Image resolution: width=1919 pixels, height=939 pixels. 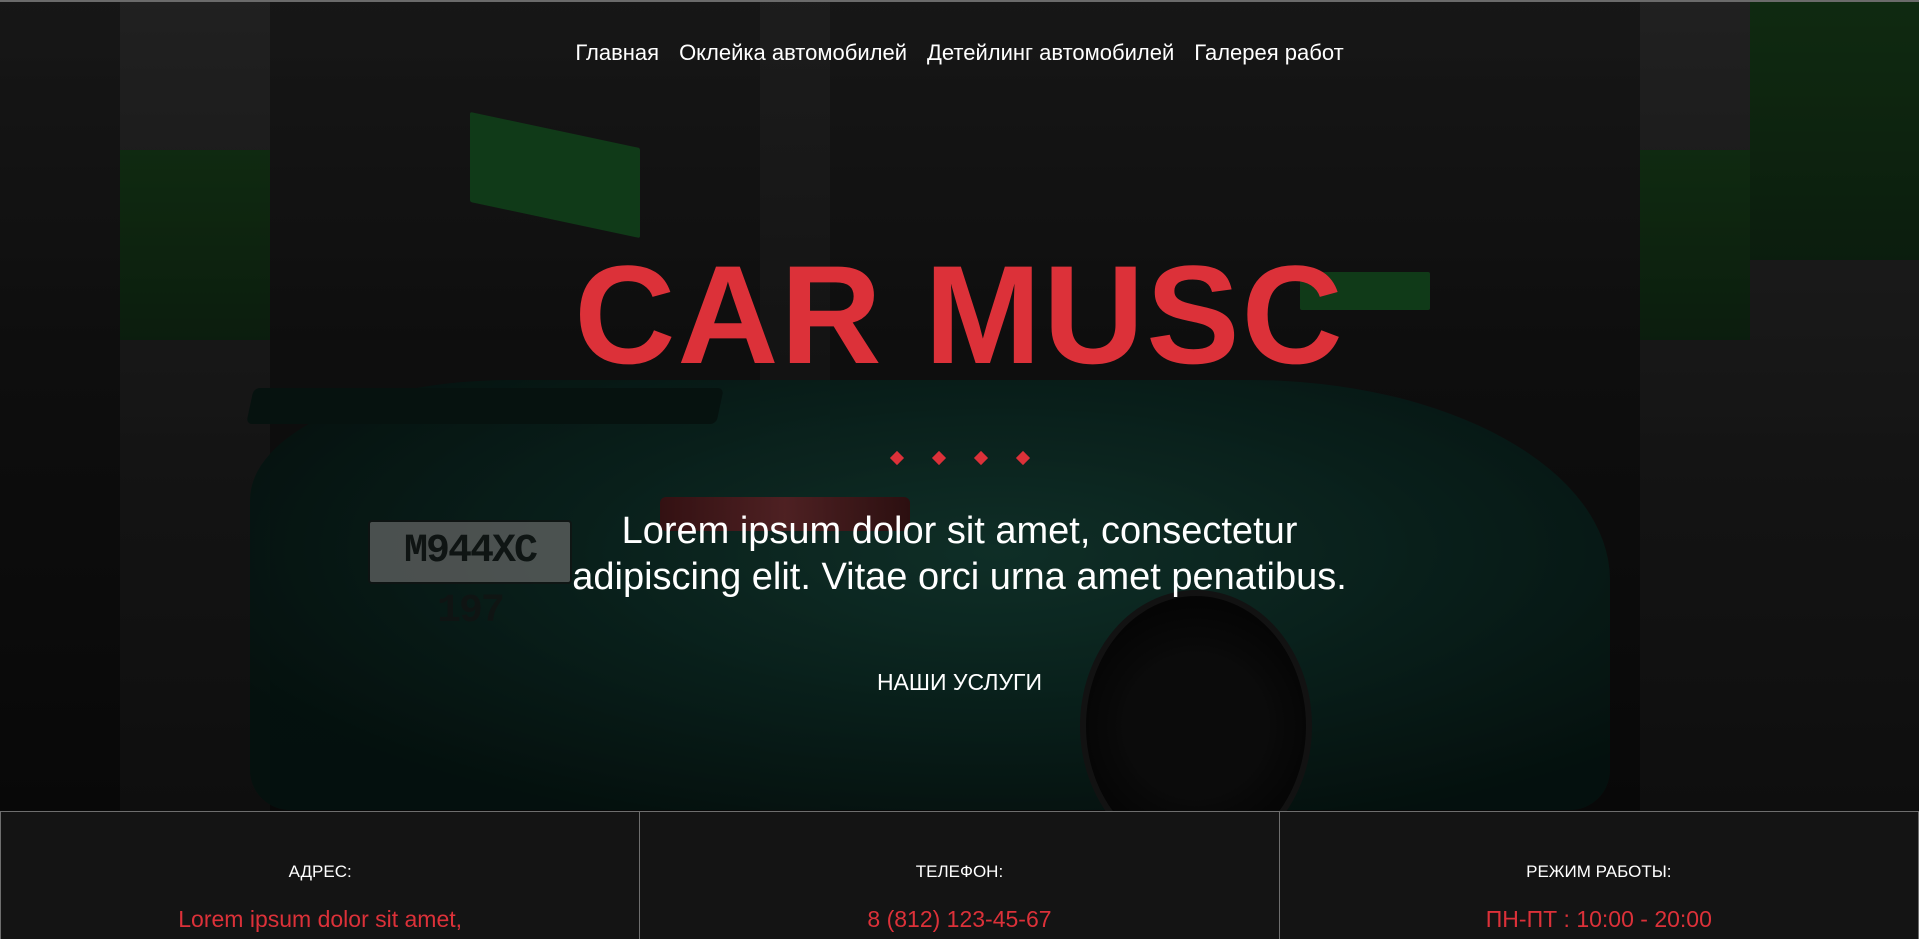 I want to click on services-button: НАШИ УСЛУГИ, so click(x=959, y=682).